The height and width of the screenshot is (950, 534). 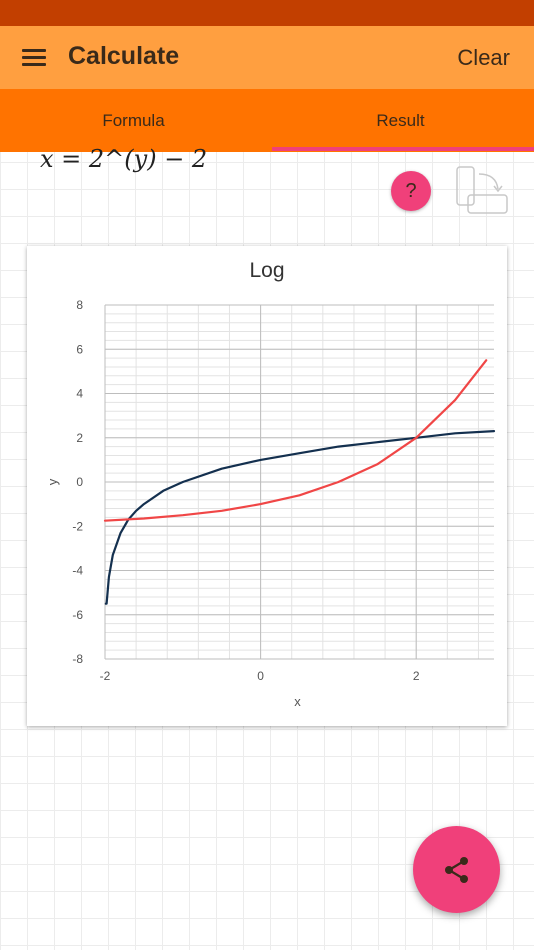 I want to click on x-tick-label: 0, so click(x=260, y=676).